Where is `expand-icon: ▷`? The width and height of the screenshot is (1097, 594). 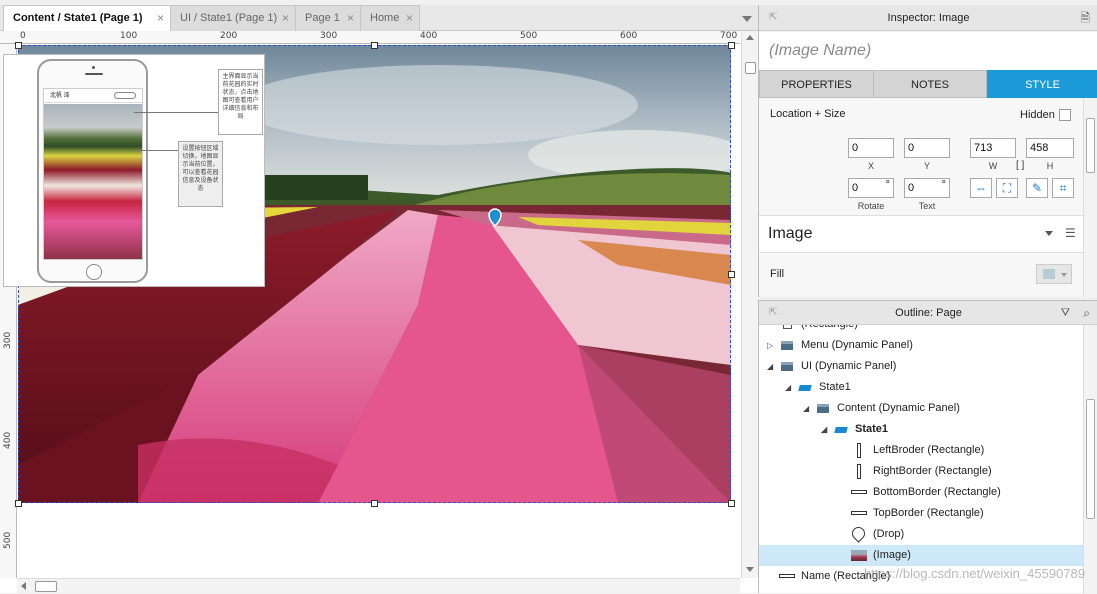 expand-icon: ▷ is located at coordinates (770, 345).